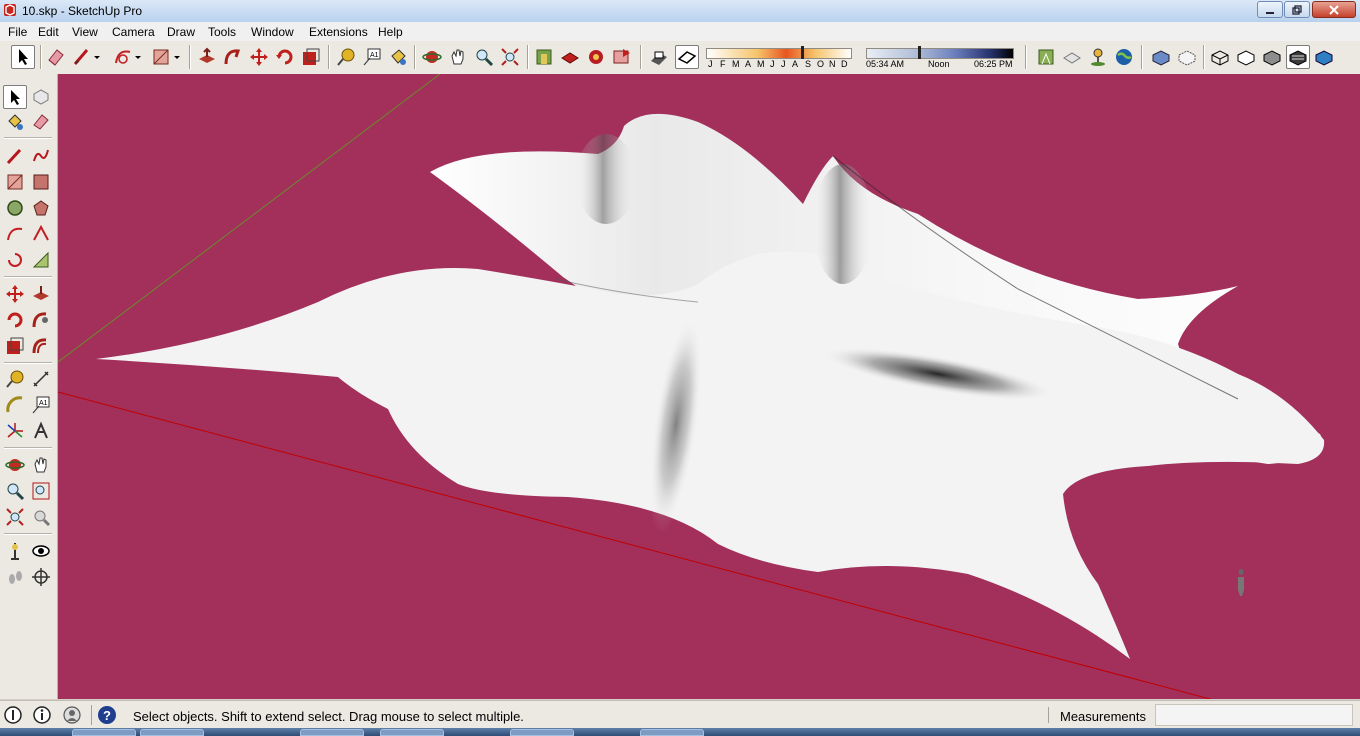 The height and width of the screenshot is (736, 1360). Describe the element at coordinates (570, 57) in the screenshot. I see `components-icon` at that location.